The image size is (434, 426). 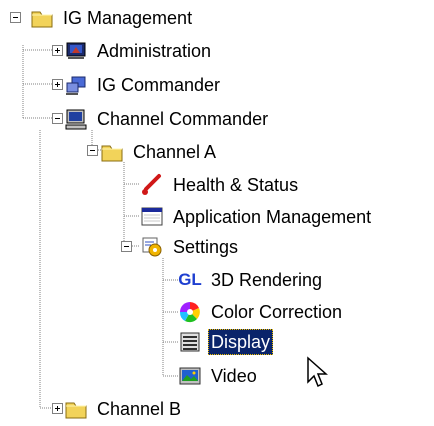 What do you see at coordinates (159, 85) in the screenshot?
I see `tree-node-label: IG Commander` at bounding box center [159, 85].